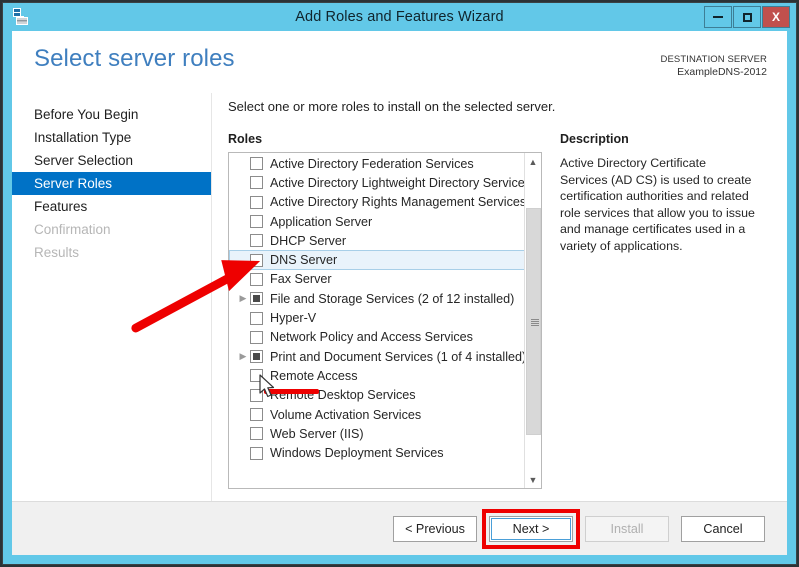 The height and width of the screenshot is (567, 799). I want to click on role-label: Windows Deployment Services, so click(357, 453).